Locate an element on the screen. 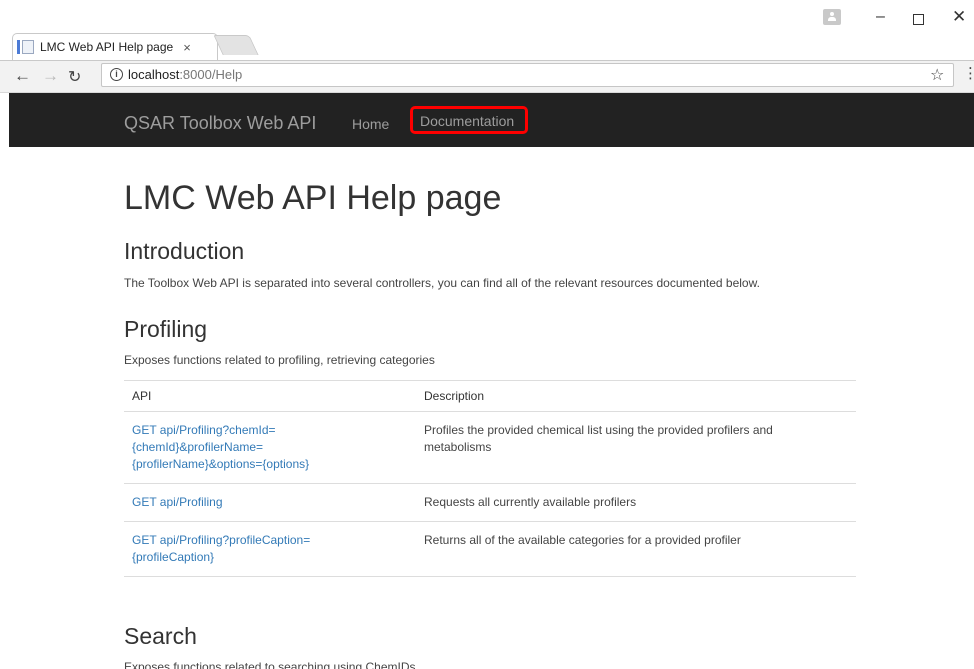 The width and height of the screenshot is (974, 669). table-header-row: API Description is located at coordinates (490, 396).